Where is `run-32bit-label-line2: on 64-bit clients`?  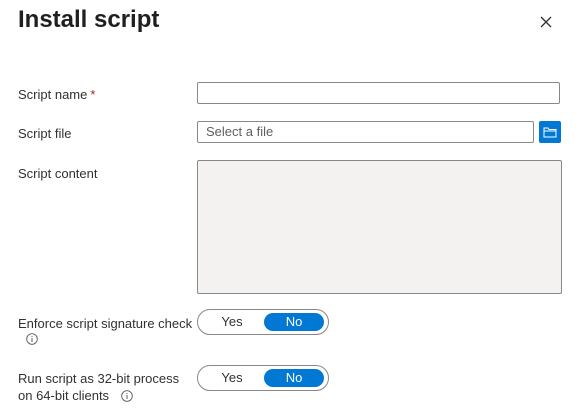
run-32bit-label-line2: on 64-bit clients is located at coordinates (75, 396).